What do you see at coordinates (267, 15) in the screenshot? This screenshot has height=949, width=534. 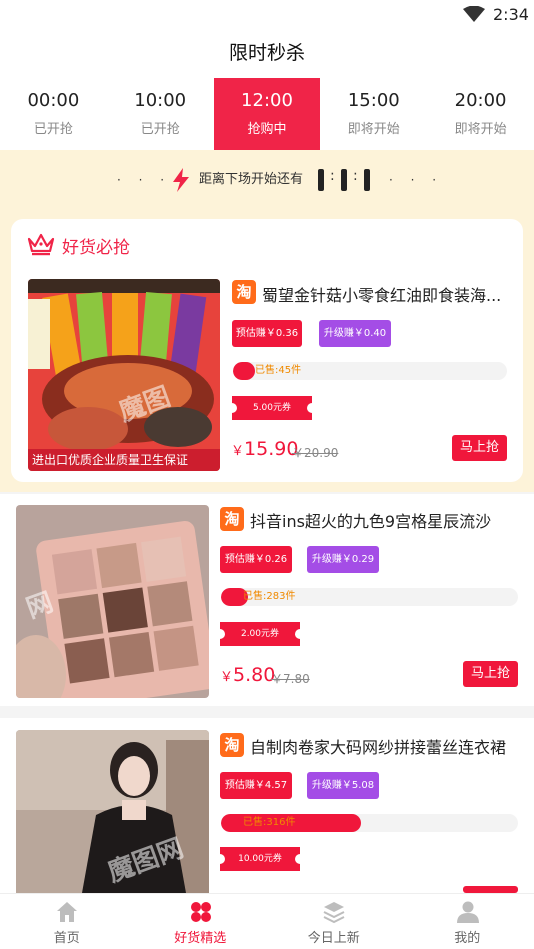 I see `status-bar: 2:34` at bounding box center [267, 15].